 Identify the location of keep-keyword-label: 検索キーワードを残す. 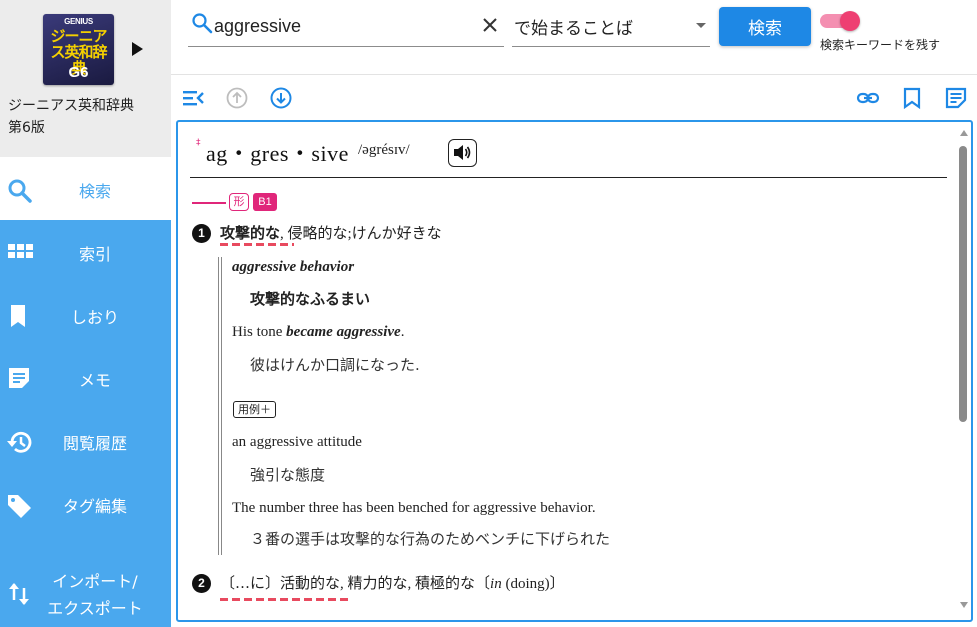
(880, 45).